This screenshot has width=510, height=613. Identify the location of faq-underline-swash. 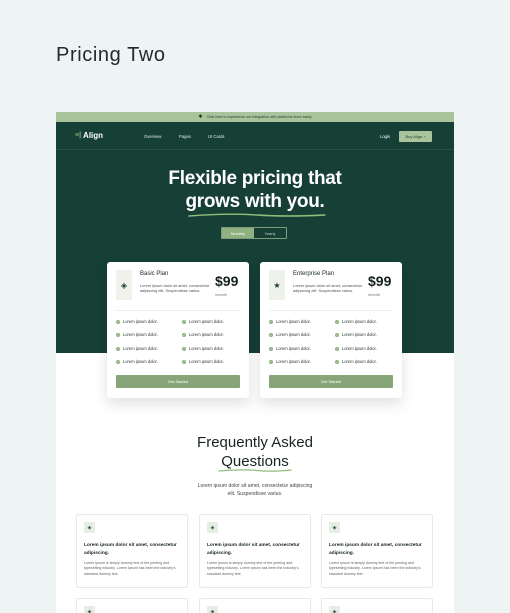
(255, 470).